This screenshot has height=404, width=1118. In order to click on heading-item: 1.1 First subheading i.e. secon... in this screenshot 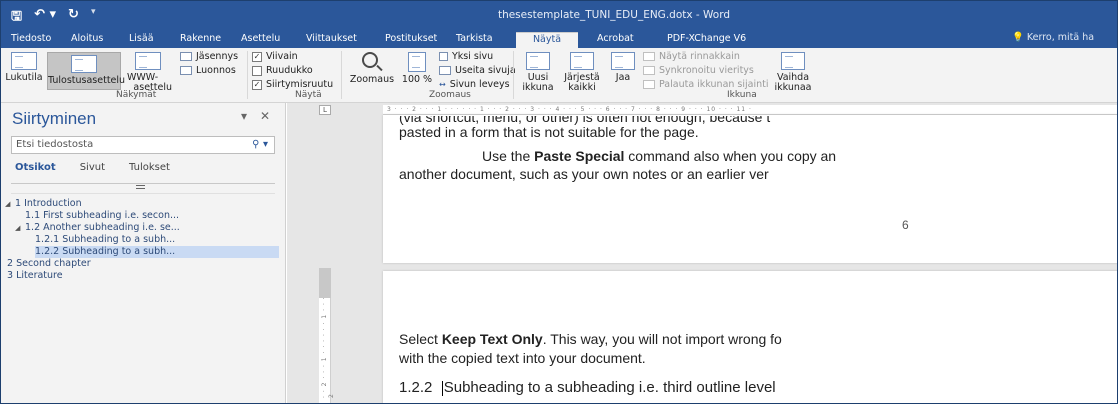, I will do `click(102, 216)`.